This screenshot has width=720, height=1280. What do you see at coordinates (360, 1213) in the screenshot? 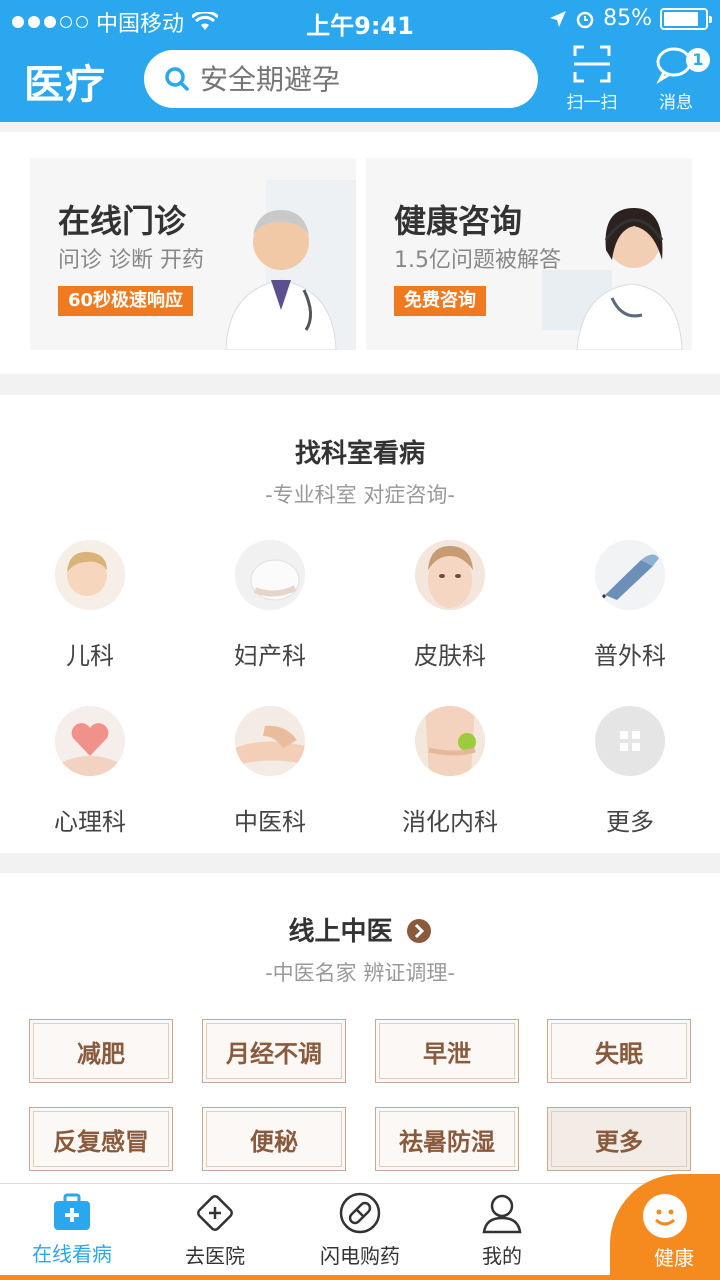
I see `pill-icon` at bounding box center [360, 1213].